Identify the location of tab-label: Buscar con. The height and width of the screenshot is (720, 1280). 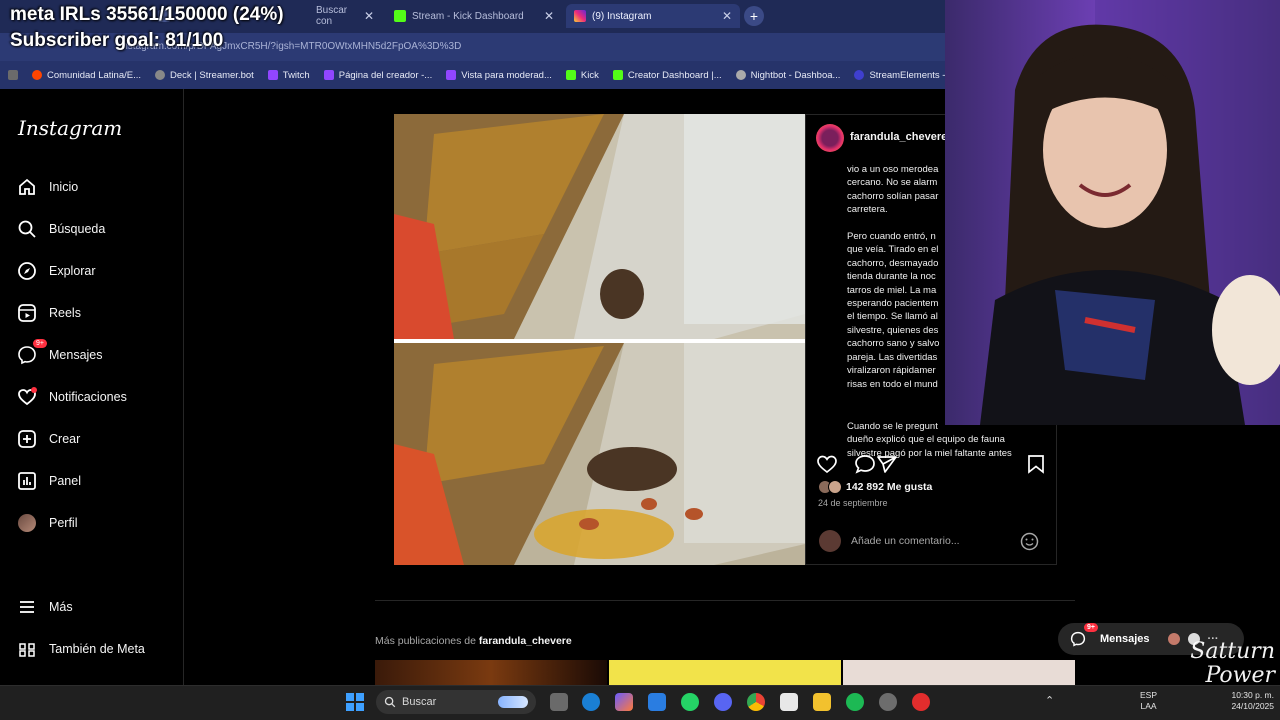
(332, 16).